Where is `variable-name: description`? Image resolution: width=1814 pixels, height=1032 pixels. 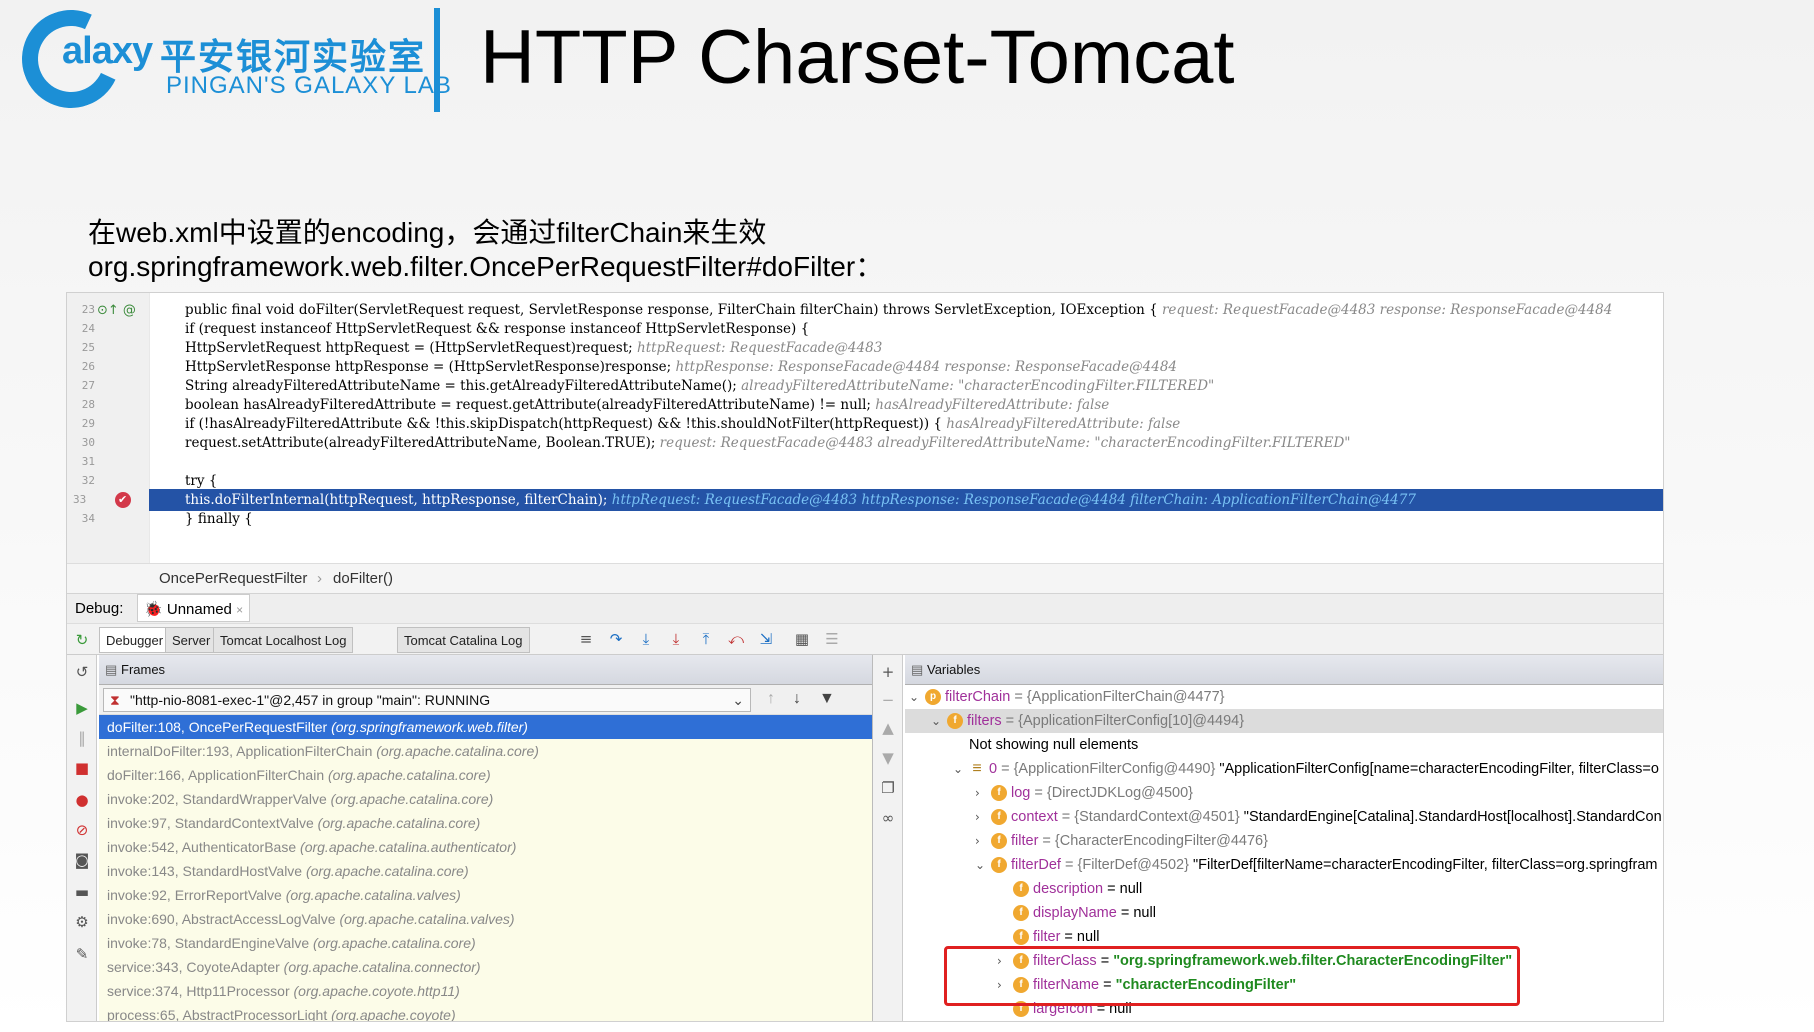
variable-name: description is located at coordinates (1070, 889).